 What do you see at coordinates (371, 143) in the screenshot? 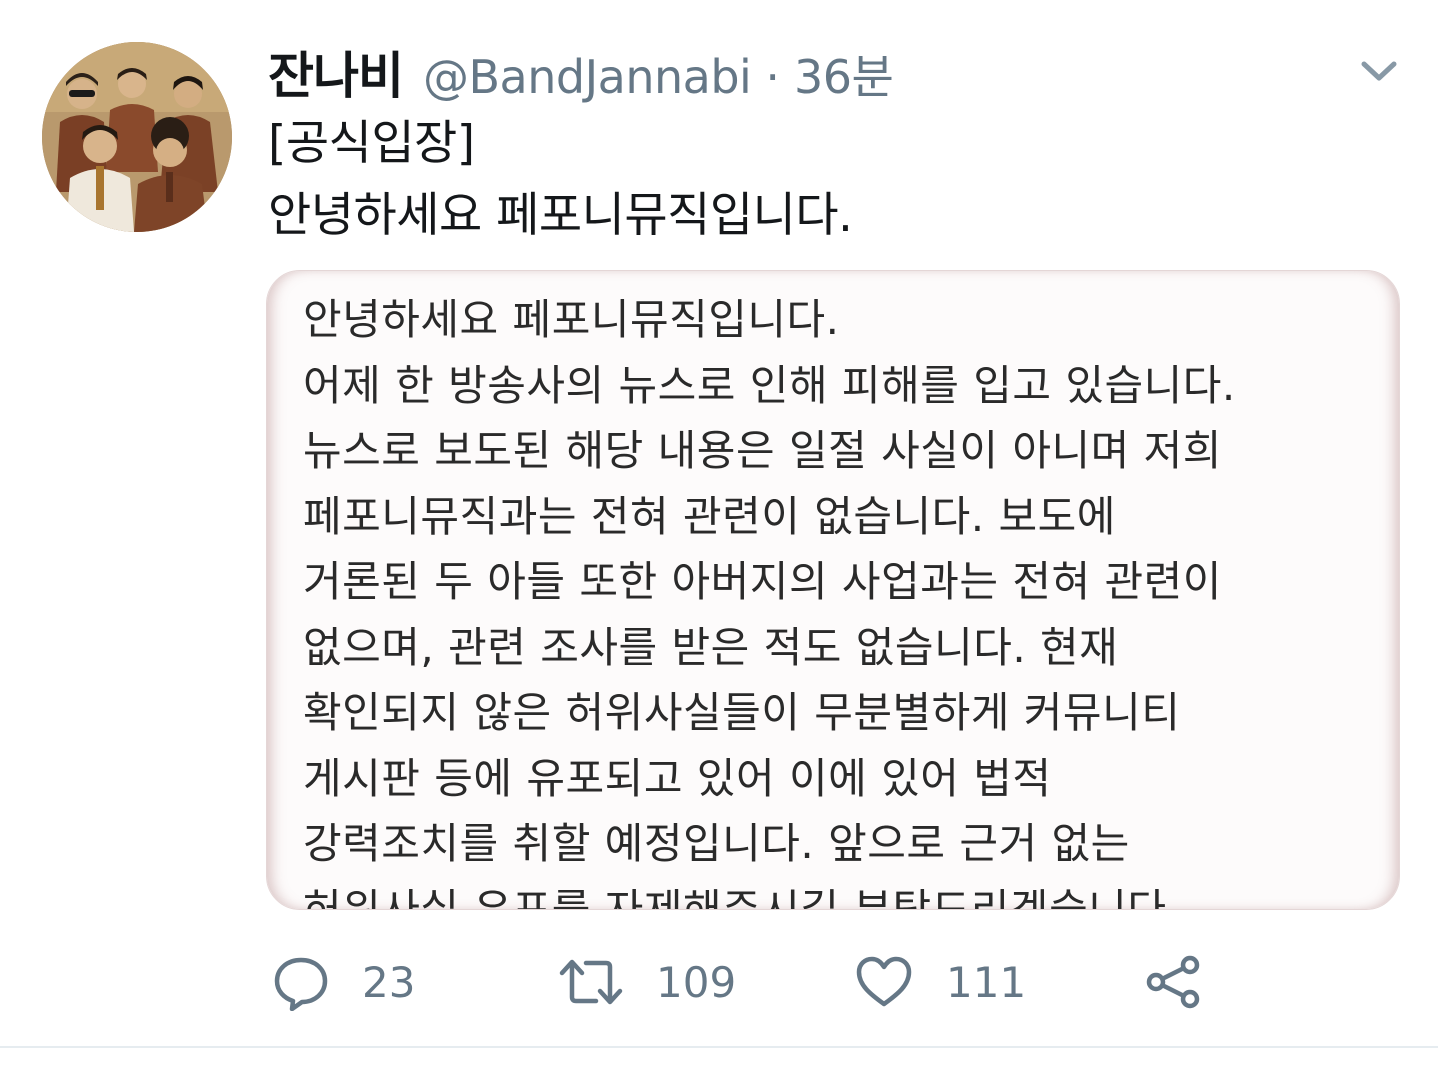
I see `tweet-text-line: [공식입장]` at bounding box center [371, 143].